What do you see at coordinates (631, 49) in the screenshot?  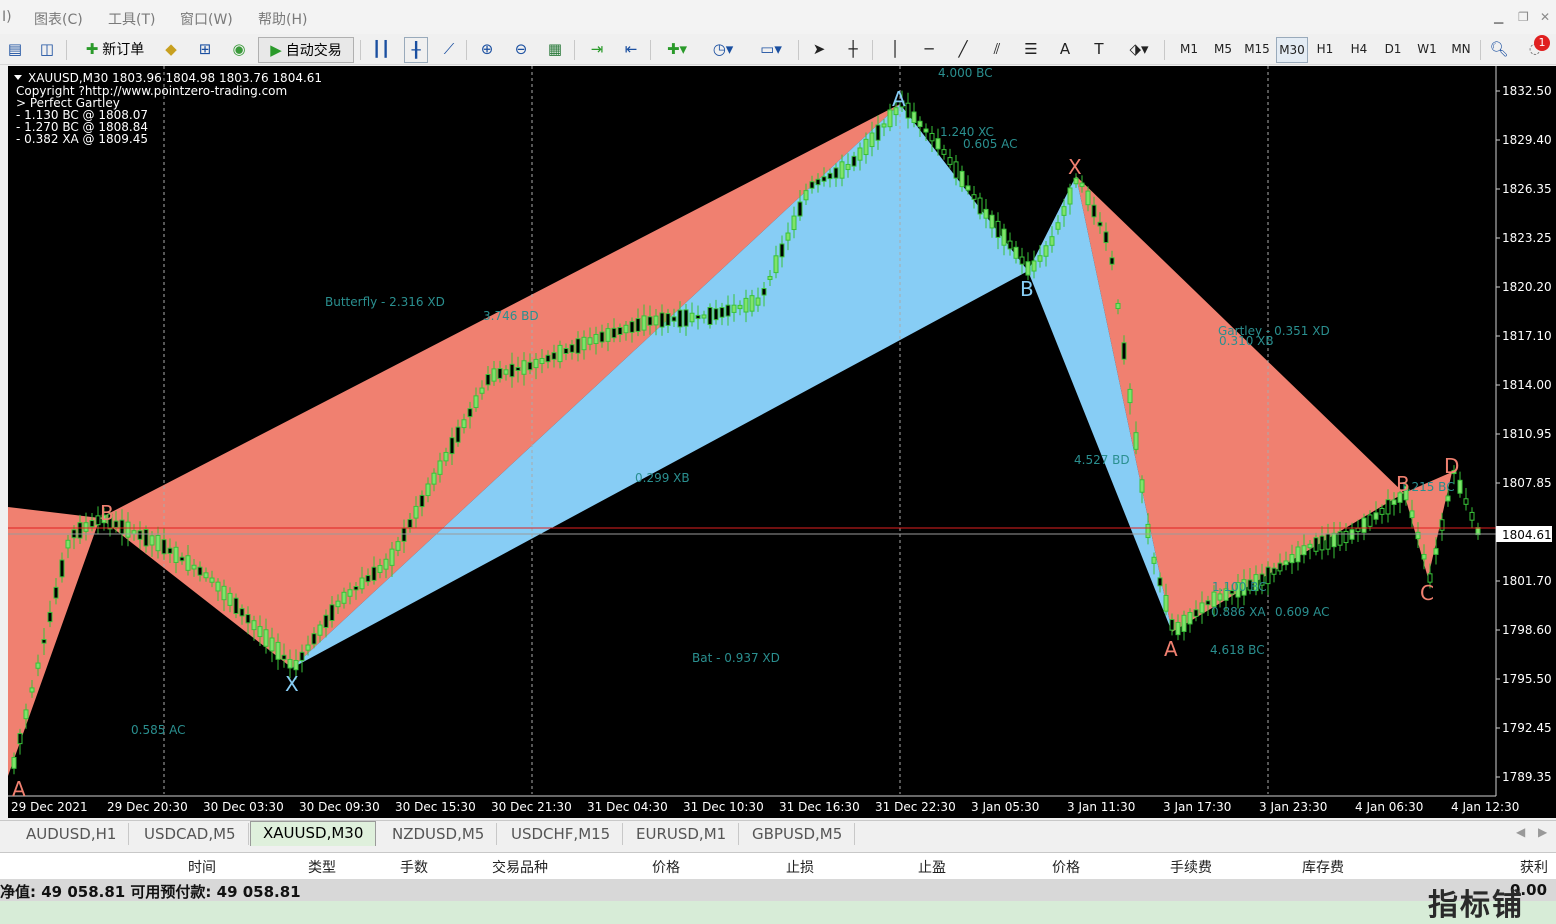 I see `chart-shift-icon: ⇤` at bounding box center [631, 49].